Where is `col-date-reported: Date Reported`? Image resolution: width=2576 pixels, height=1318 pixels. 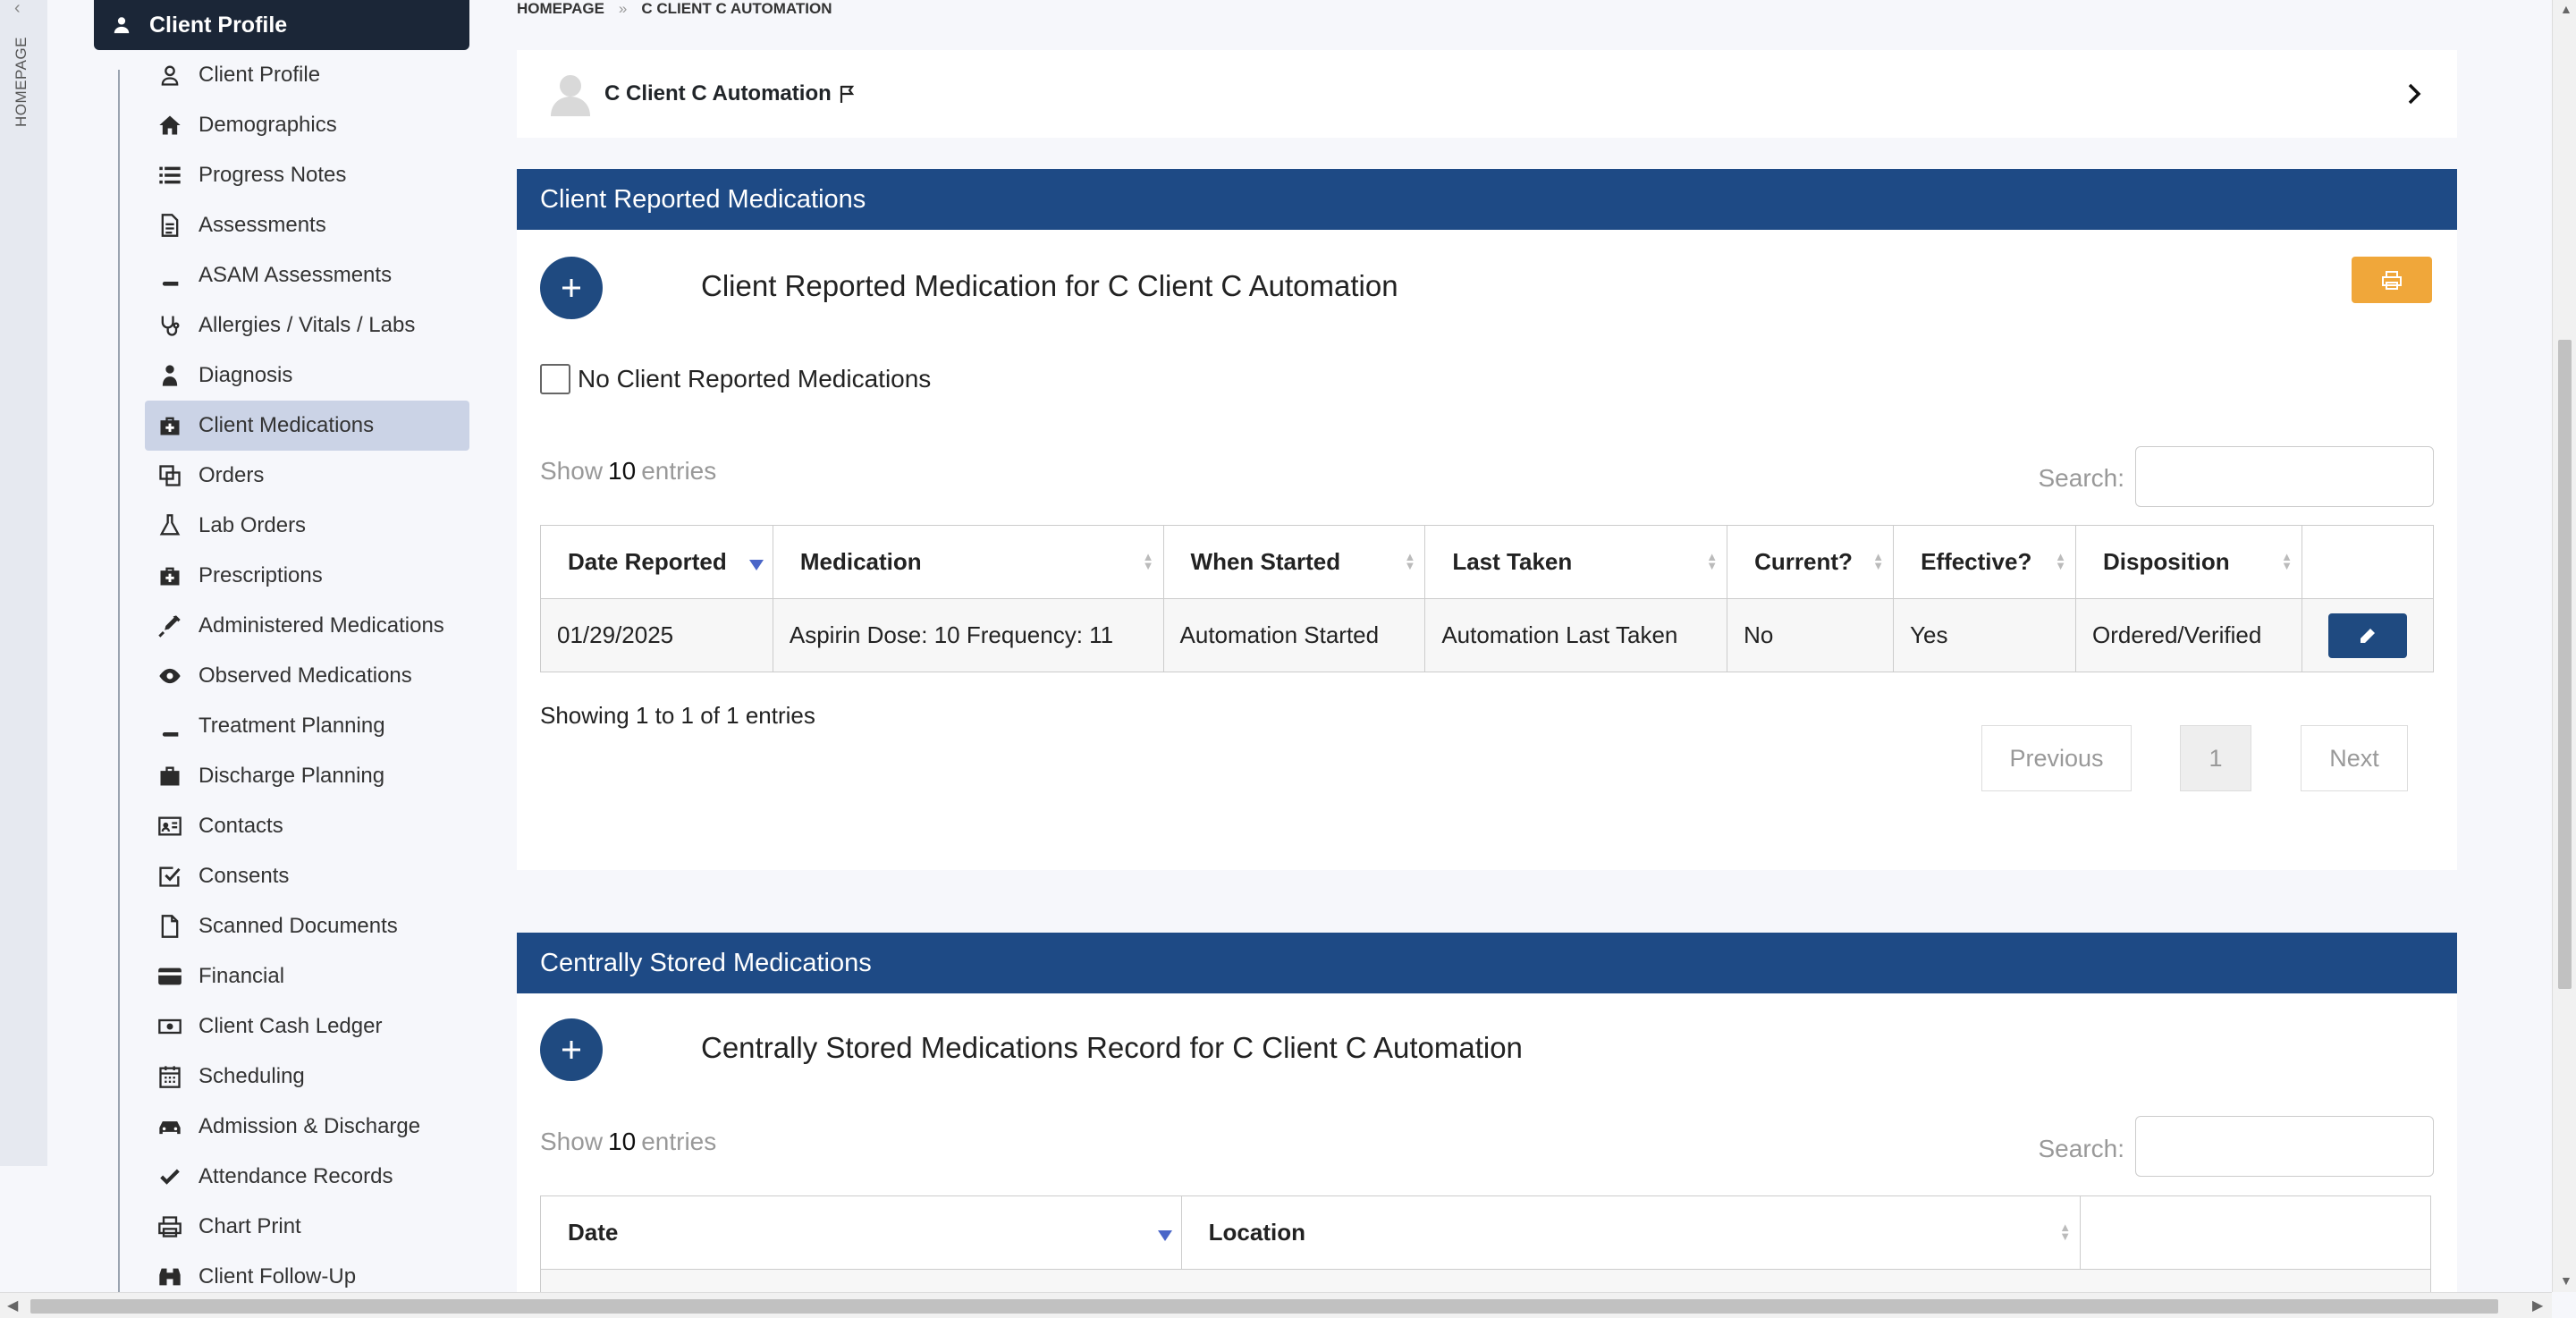 col-date-reported: Date Reported is located at coordinates (656, 562).